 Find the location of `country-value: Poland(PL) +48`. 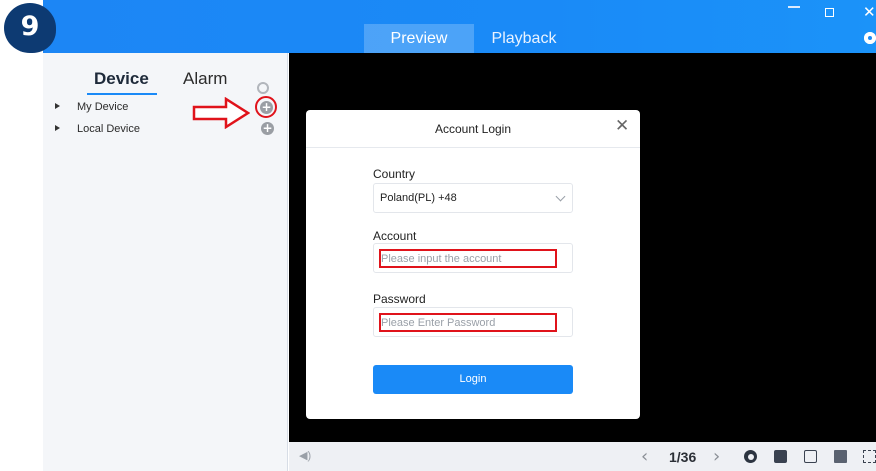

country-value: Poland(PL) +48 is located at coordinates (418, 198).